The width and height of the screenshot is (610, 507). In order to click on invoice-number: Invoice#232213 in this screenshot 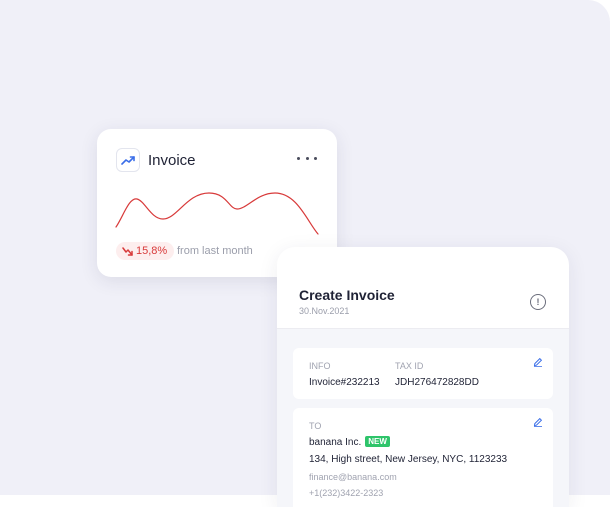, I will do `click(344, 382)`.